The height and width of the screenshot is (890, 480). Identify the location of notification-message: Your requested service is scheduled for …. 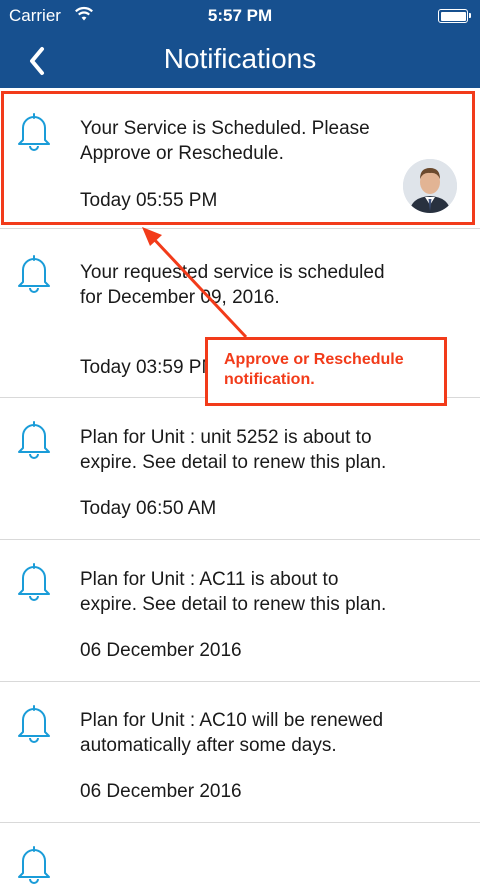
(232, 285).